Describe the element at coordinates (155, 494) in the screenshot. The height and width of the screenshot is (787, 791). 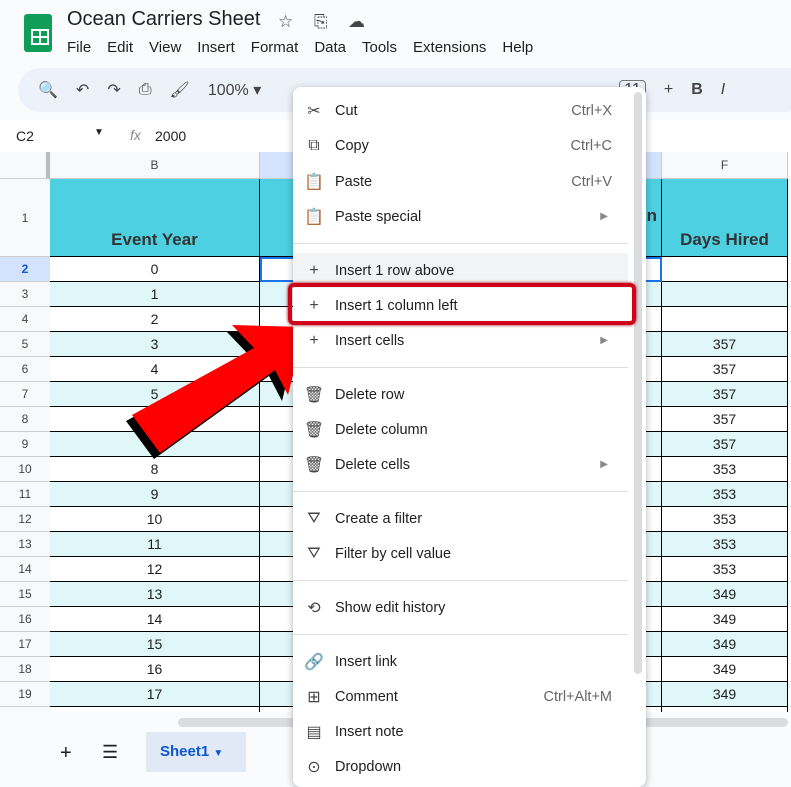
I see `cell-event-year: 9` at that location.